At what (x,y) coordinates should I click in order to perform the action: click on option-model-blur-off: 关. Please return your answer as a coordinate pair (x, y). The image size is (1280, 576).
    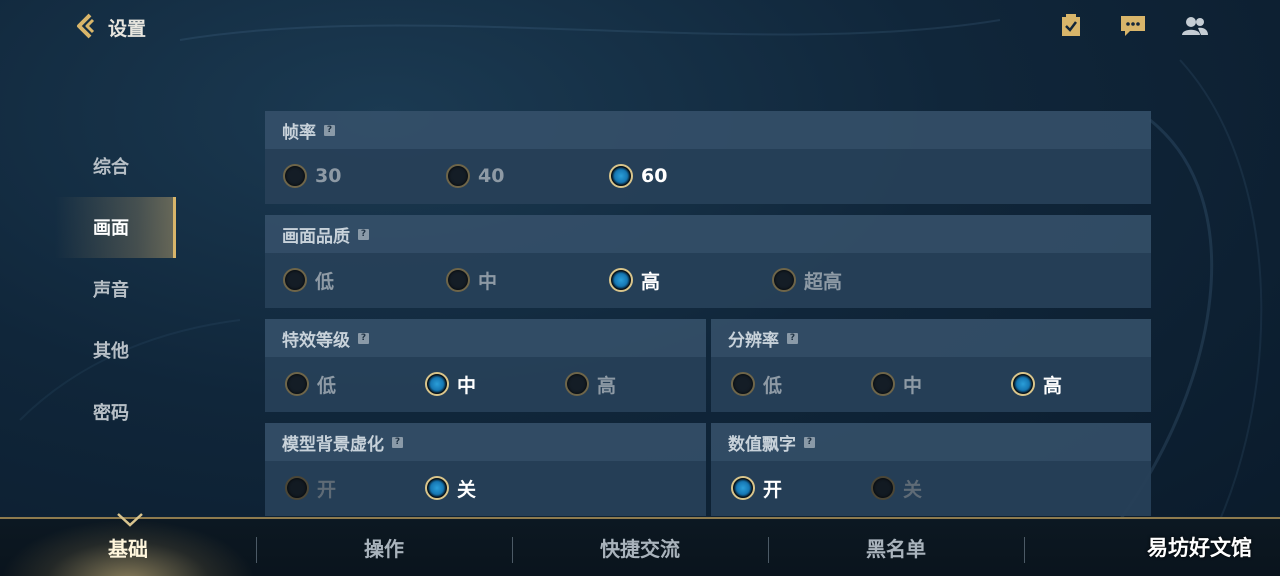
    Looking at the image, I should click on (450, 488).